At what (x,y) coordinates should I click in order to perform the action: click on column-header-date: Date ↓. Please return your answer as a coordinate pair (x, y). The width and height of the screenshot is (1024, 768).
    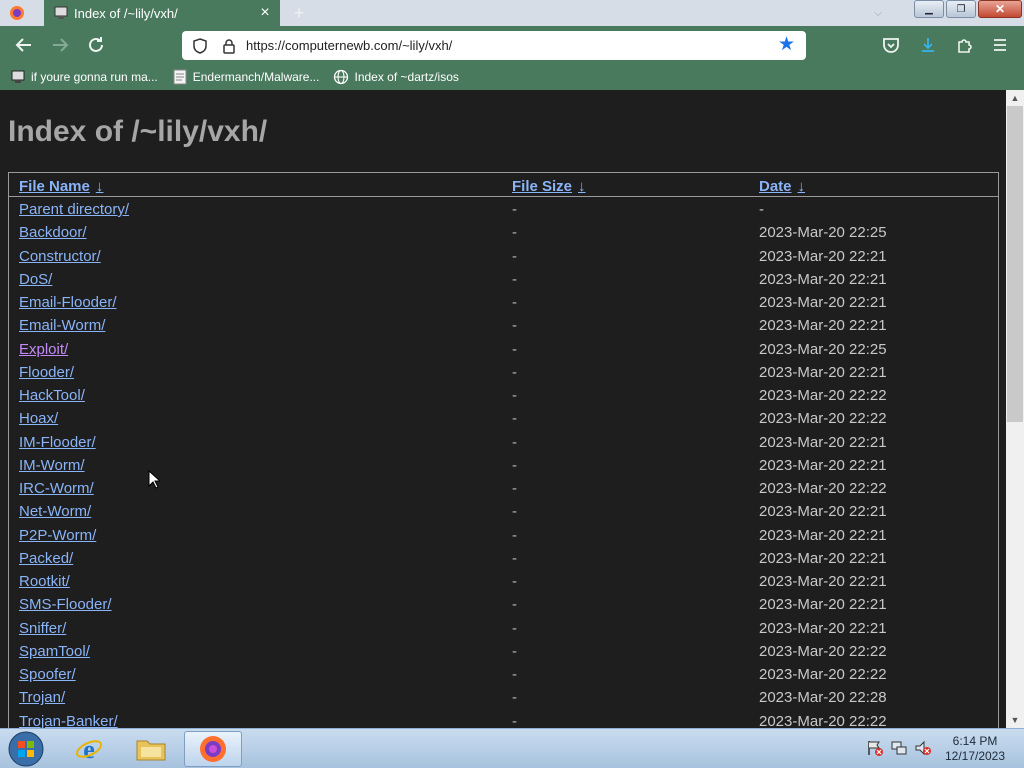
    Looking at the image, I should click on (782, 186).